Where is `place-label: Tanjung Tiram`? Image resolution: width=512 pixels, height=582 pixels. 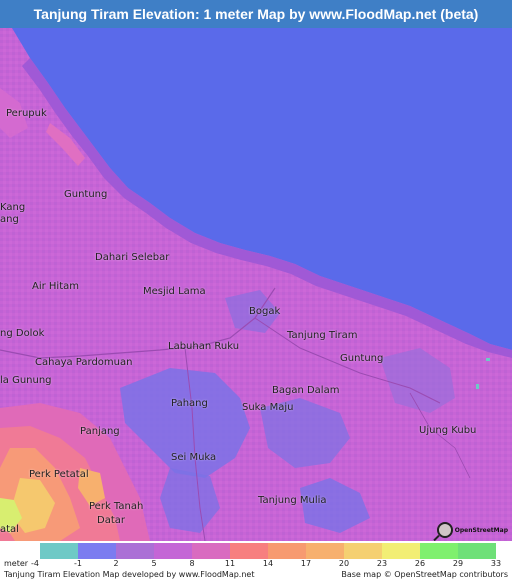
place-label: Tanjung Tiram is located at coordinates (322, 335).